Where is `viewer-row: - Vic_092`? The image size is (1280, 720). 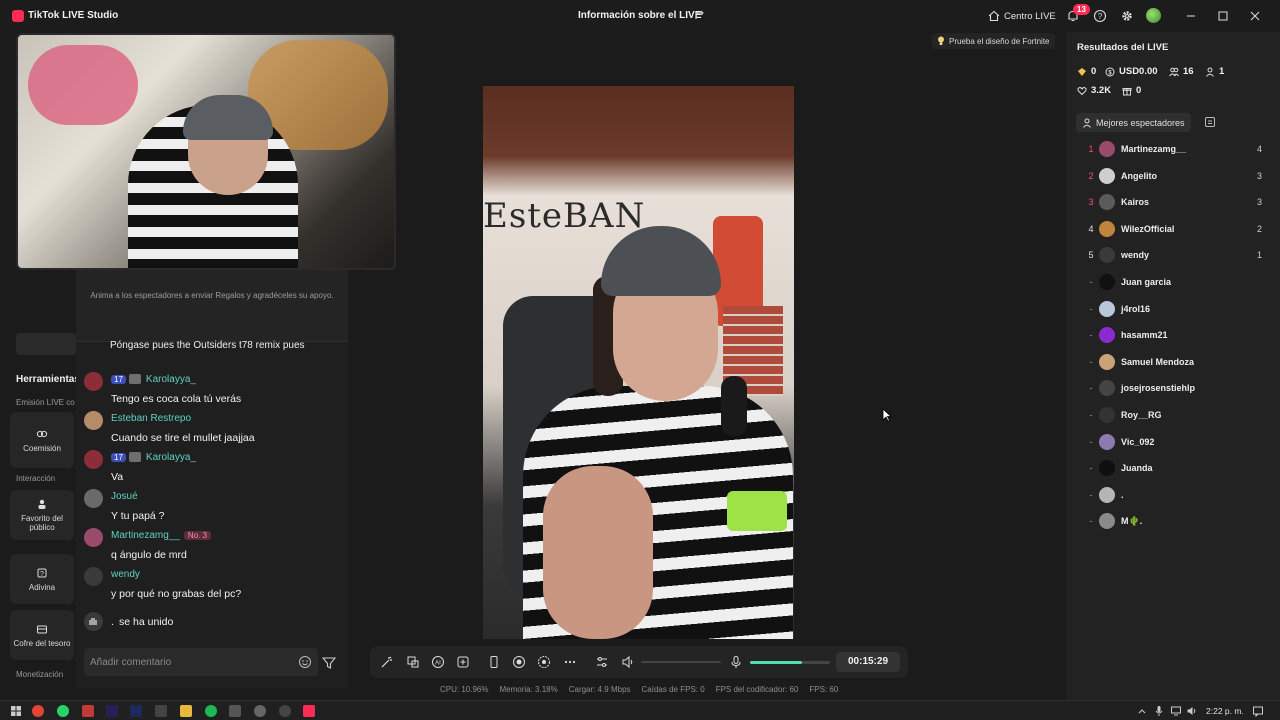
viewer-row: - Vic_092 is located at coordinates (1173, 443).